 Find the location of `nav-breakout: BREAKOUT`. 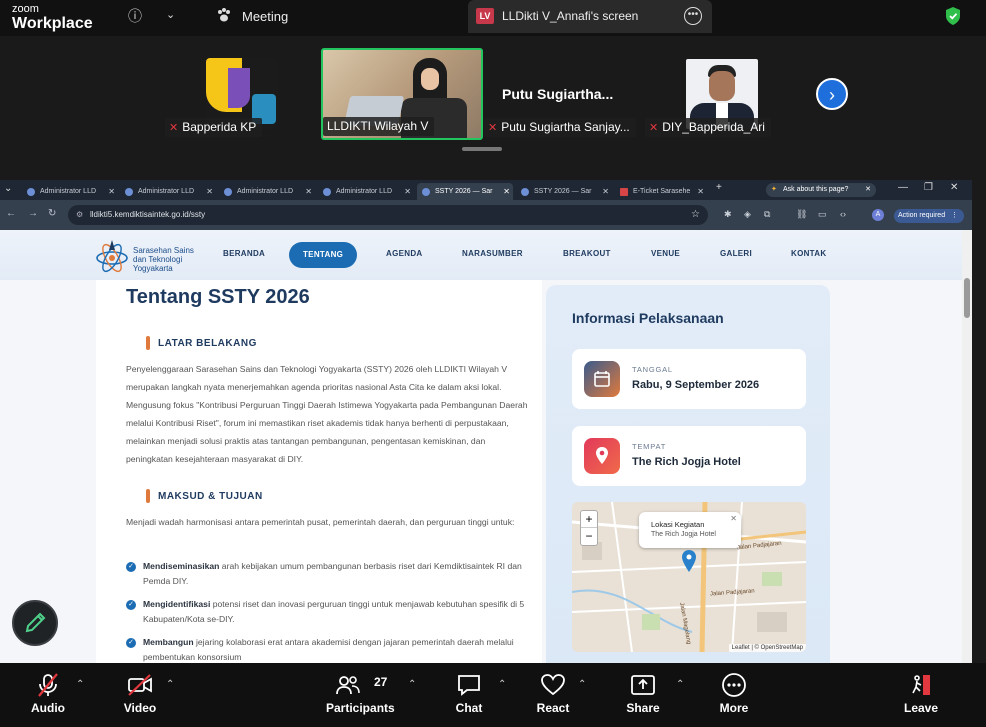

nav-breakout: BREAKOUT is located at coordinates (587, 253).